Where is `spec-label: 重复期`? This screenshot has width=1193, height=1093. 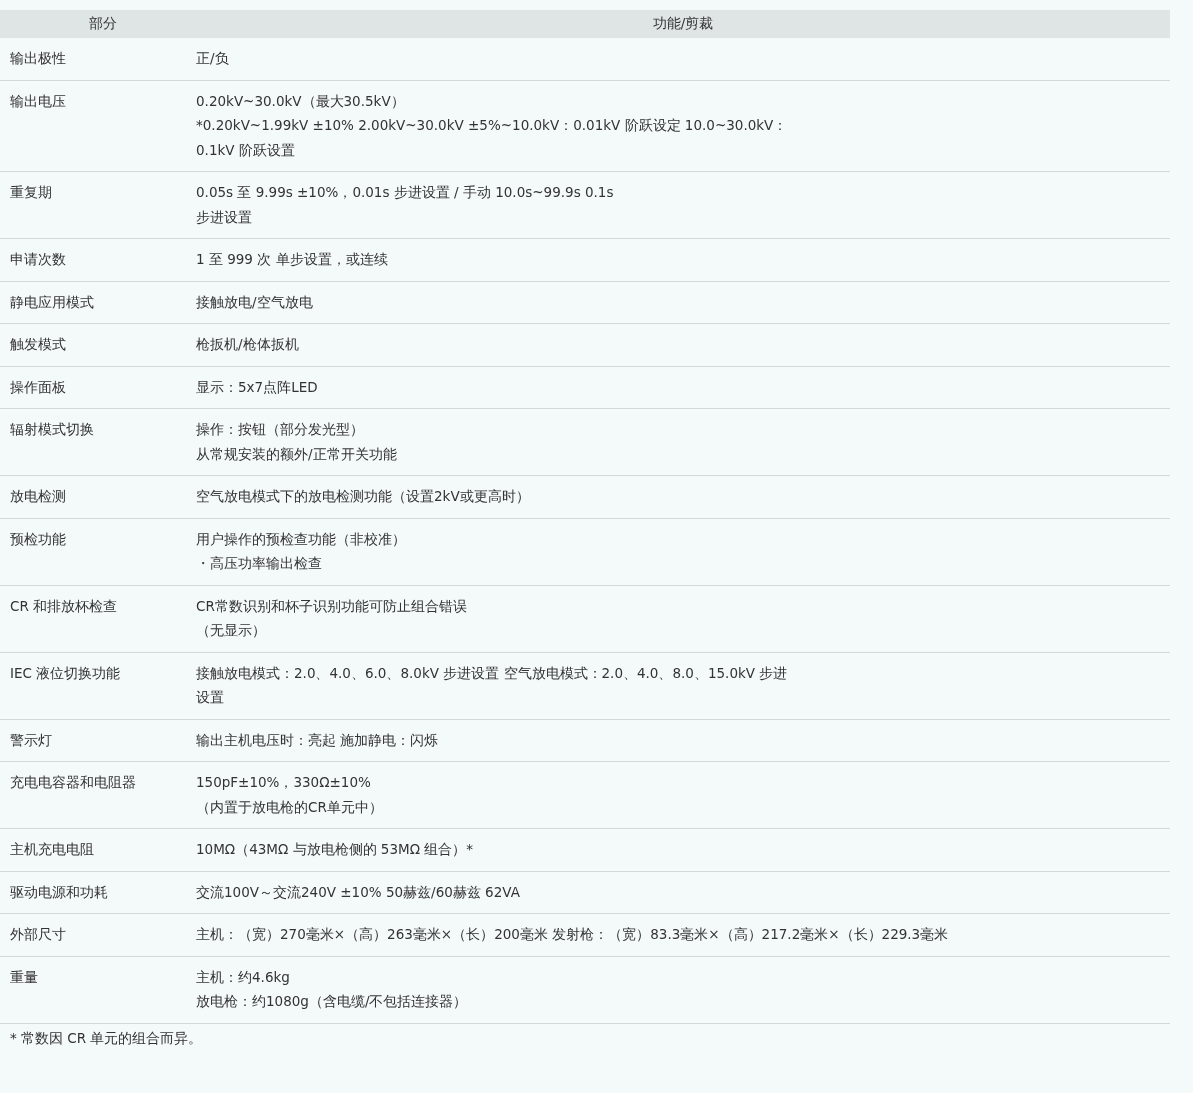
spec-label: 重复期 is located at coordinates (31, 192).